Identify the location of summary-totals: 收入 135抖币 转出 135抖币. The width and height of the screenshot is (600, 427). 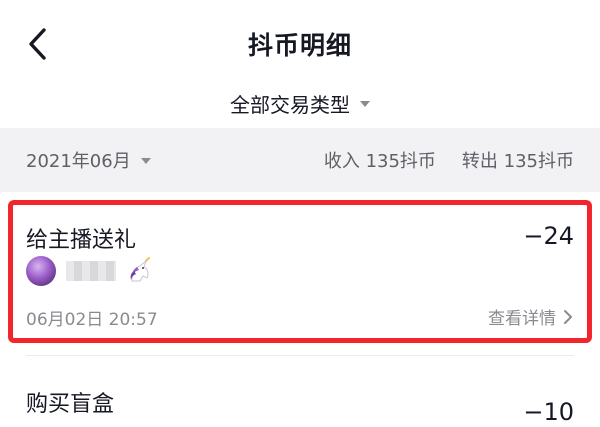
(449, 160).